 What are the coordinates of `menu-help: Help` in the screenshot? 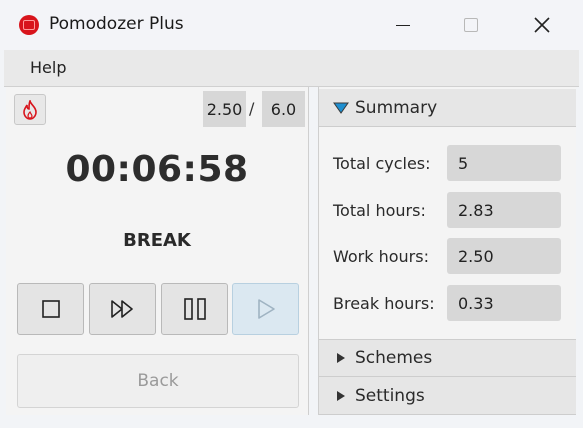 It's located at (48, 67).